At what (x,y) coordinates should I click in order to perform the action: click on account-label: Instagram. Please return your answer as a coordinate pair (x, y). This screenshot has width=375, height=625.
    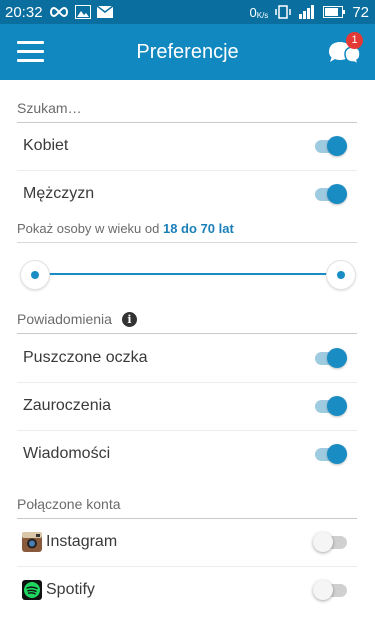
    Looking at the image, I should click on (82, 541).